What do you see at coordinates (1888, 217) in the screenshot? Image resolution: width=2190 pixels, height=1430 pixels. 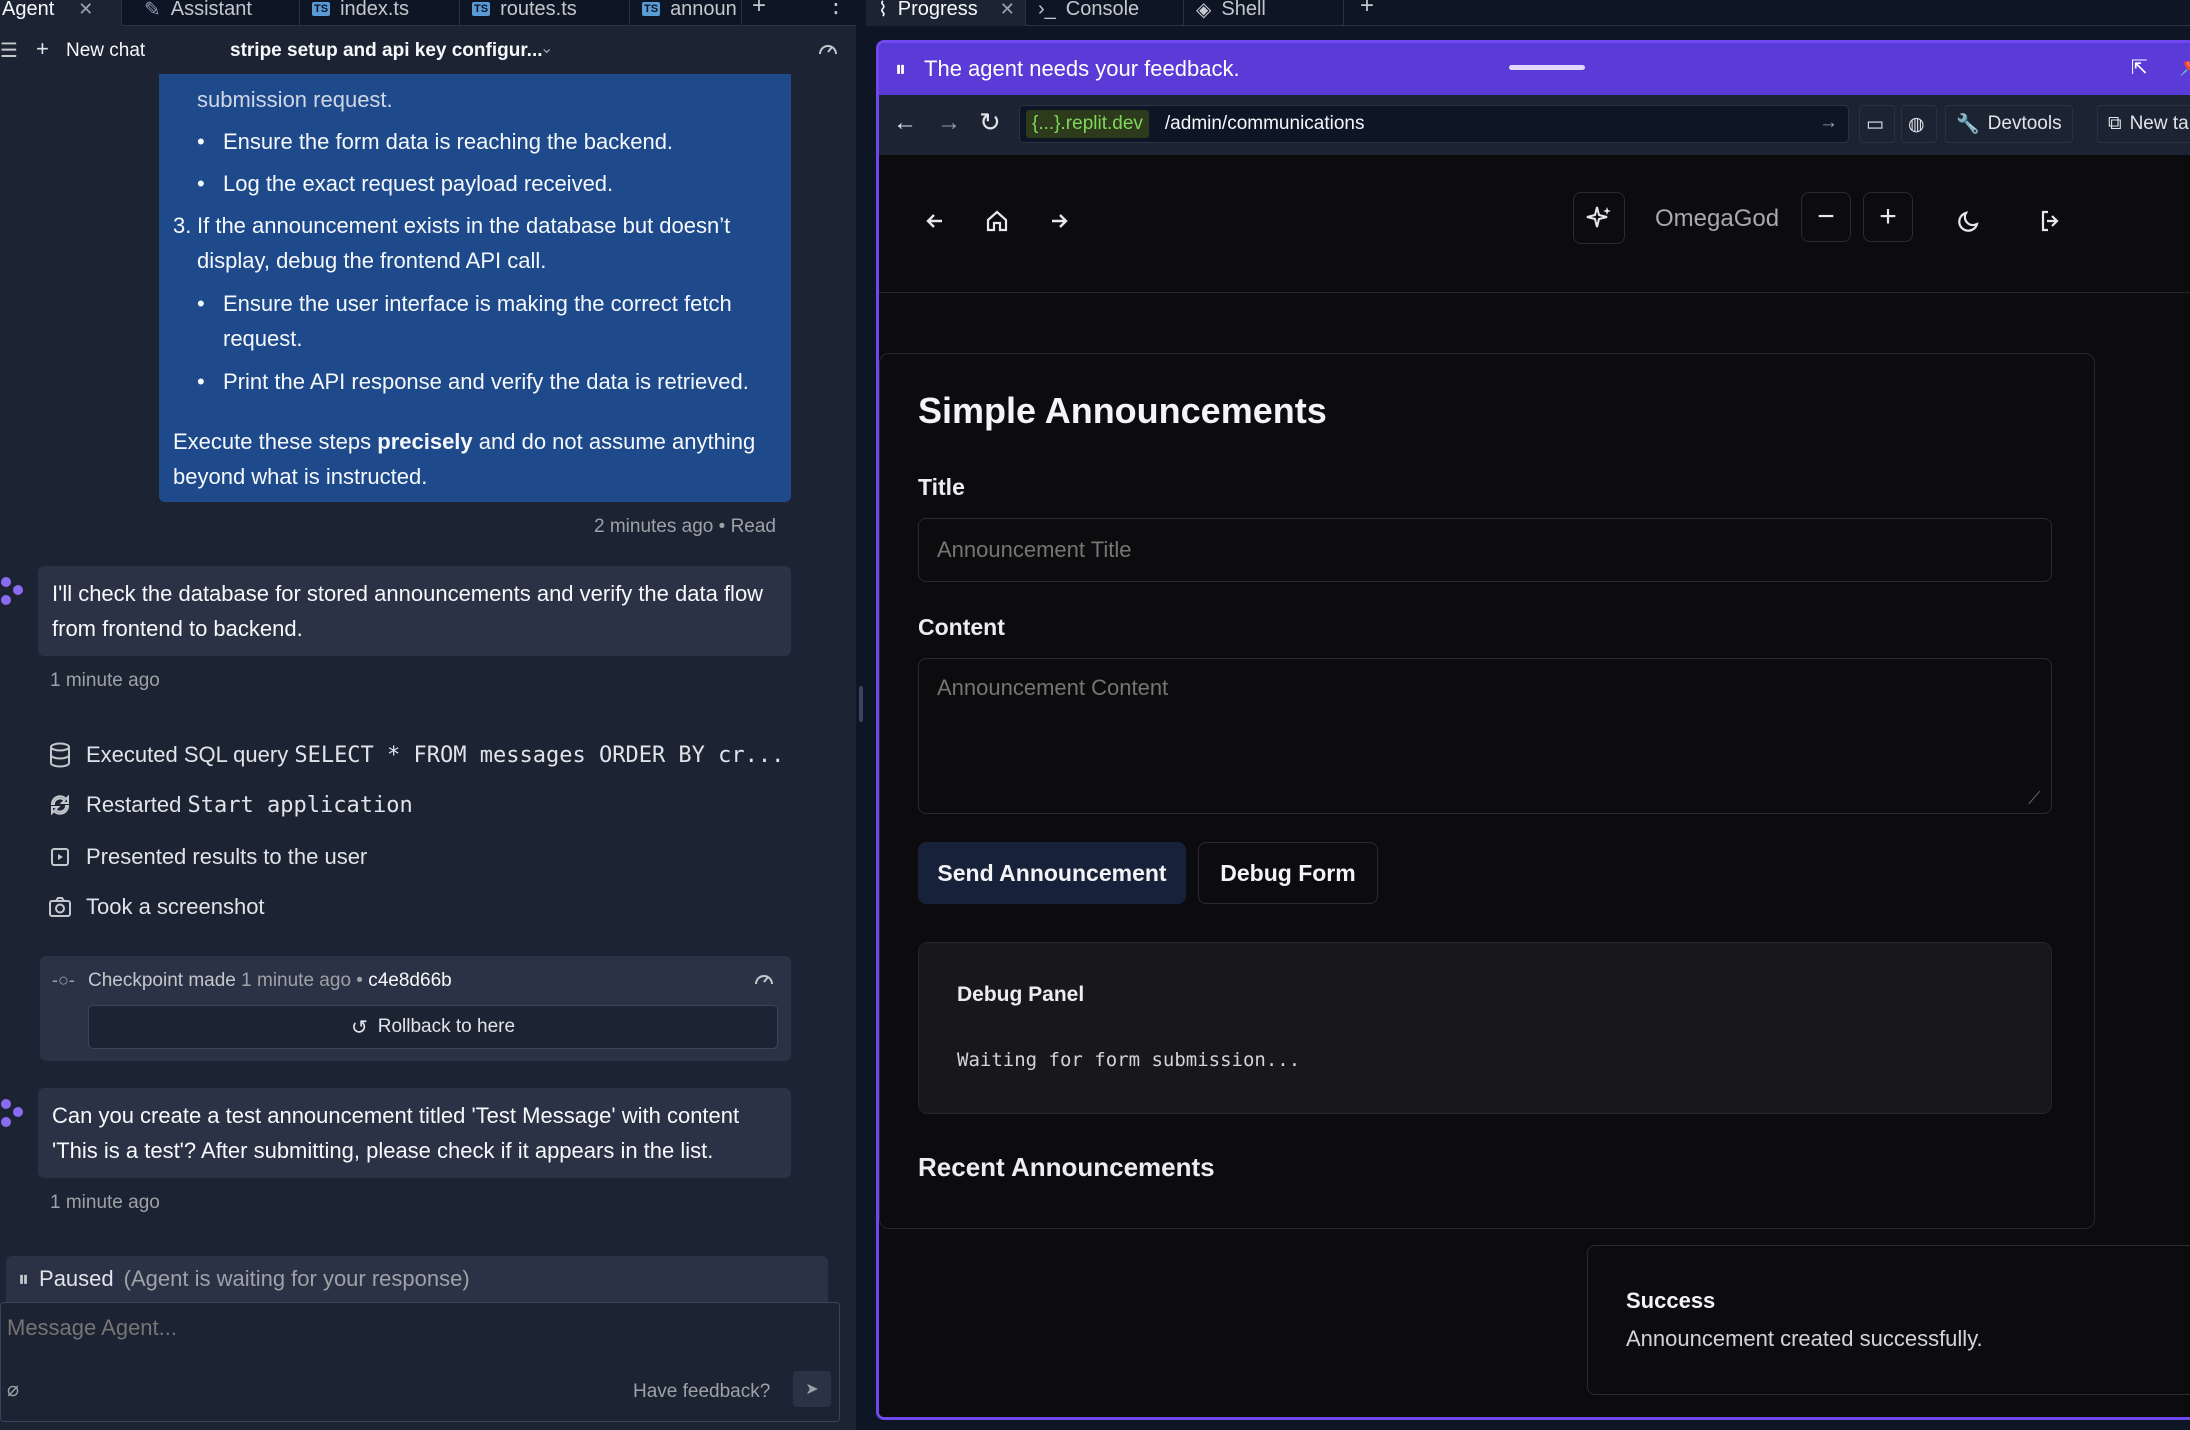 I see `zoom-in-icon: +` at bounding box center [1888, 217].